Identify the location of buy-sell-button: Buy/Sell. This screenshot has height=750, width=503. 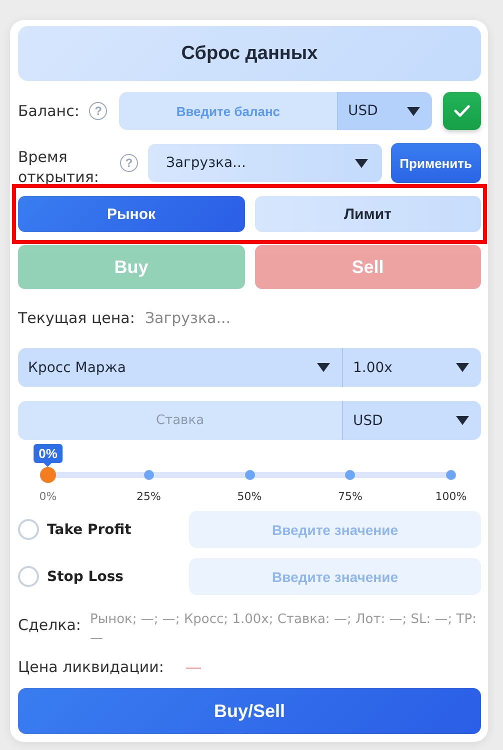
(249, 711).